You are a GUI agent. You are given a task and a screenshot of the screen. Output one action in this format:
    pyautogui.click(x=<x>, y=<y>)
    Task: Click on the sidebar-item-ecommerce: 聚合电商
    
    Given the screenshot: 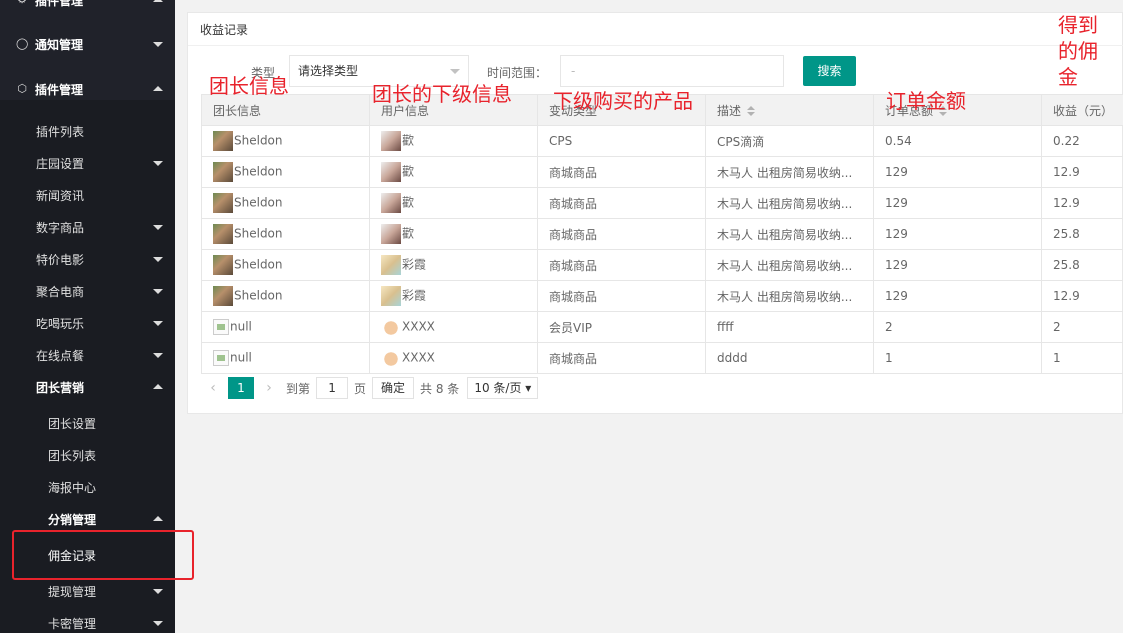 What is the action you would take?
    pyautogui.click(x=87, y=291)
    